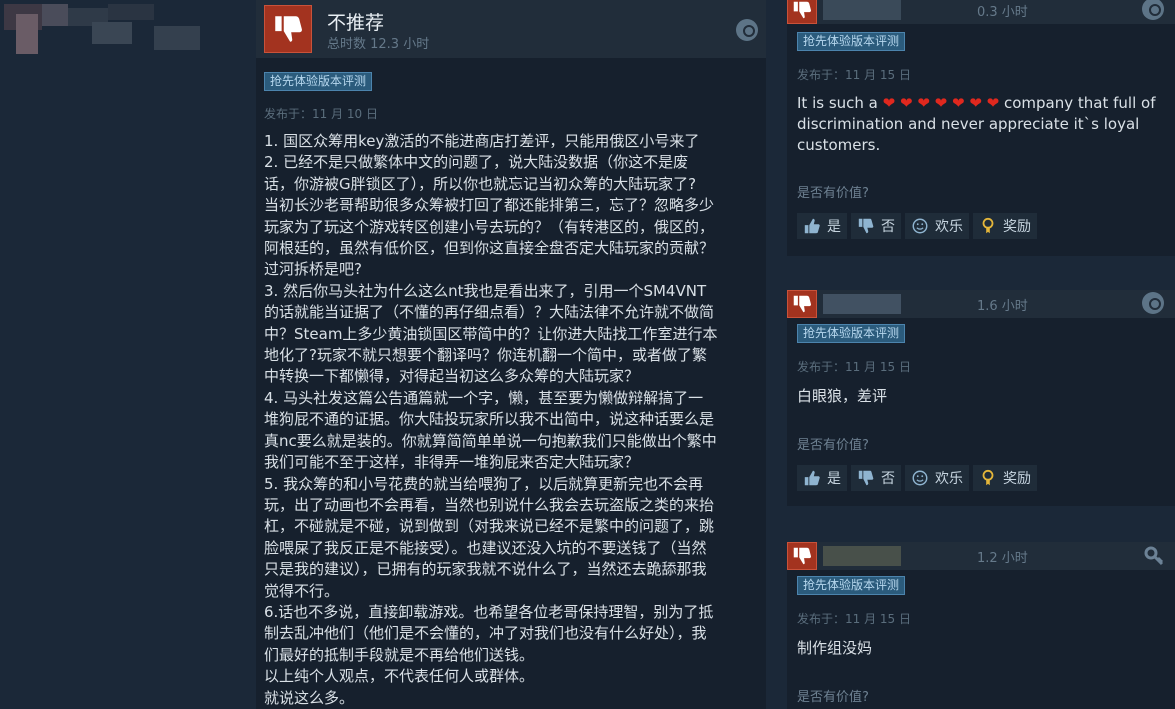 The width and height of the screenshot is (1175, 709). What do you see at coordinates (356, 23) in the screenshot?
I see `review-verdict: 不推荐` at bounding box center [356, 23].